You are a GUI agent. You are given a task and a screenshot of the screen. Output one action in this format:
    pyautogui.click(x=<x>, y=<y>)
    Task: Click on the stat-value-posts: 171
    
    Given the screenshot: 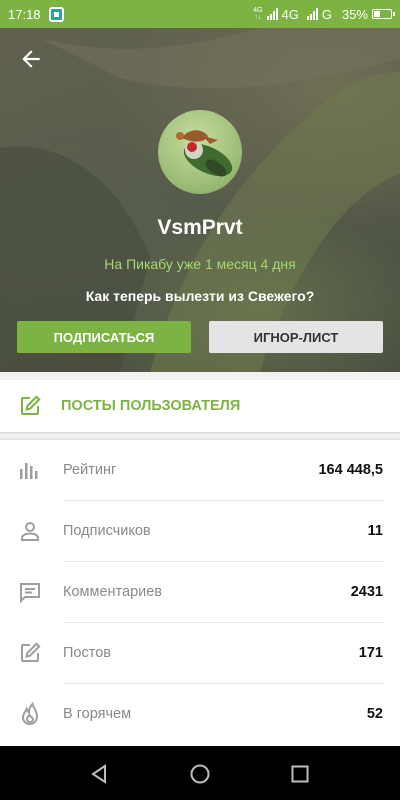 What is the action you would take?
    pyautogui.click(x=370, y=653)
    